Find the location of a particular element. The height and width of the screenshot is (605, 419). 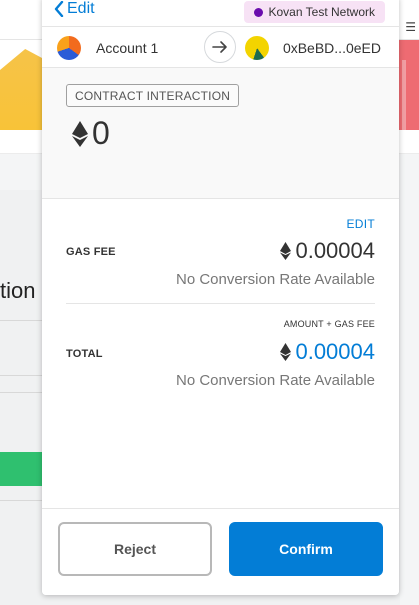

sender-name: Account 1 is located at coordinates (127, 48).